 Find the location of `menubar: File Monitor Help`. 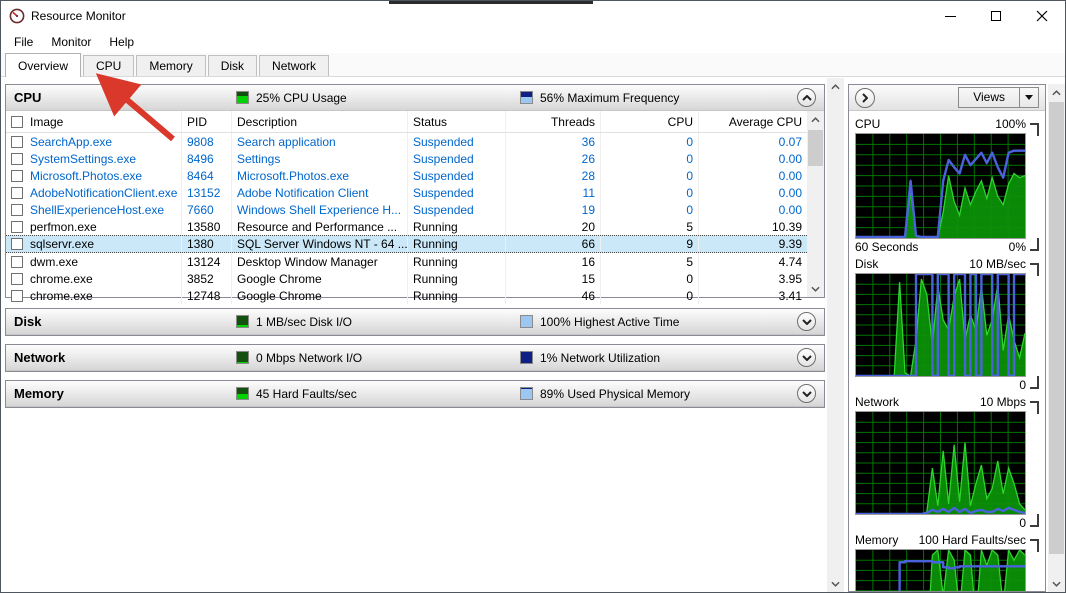

menubar: File Monitor Help is located at coordinates (533, 42).